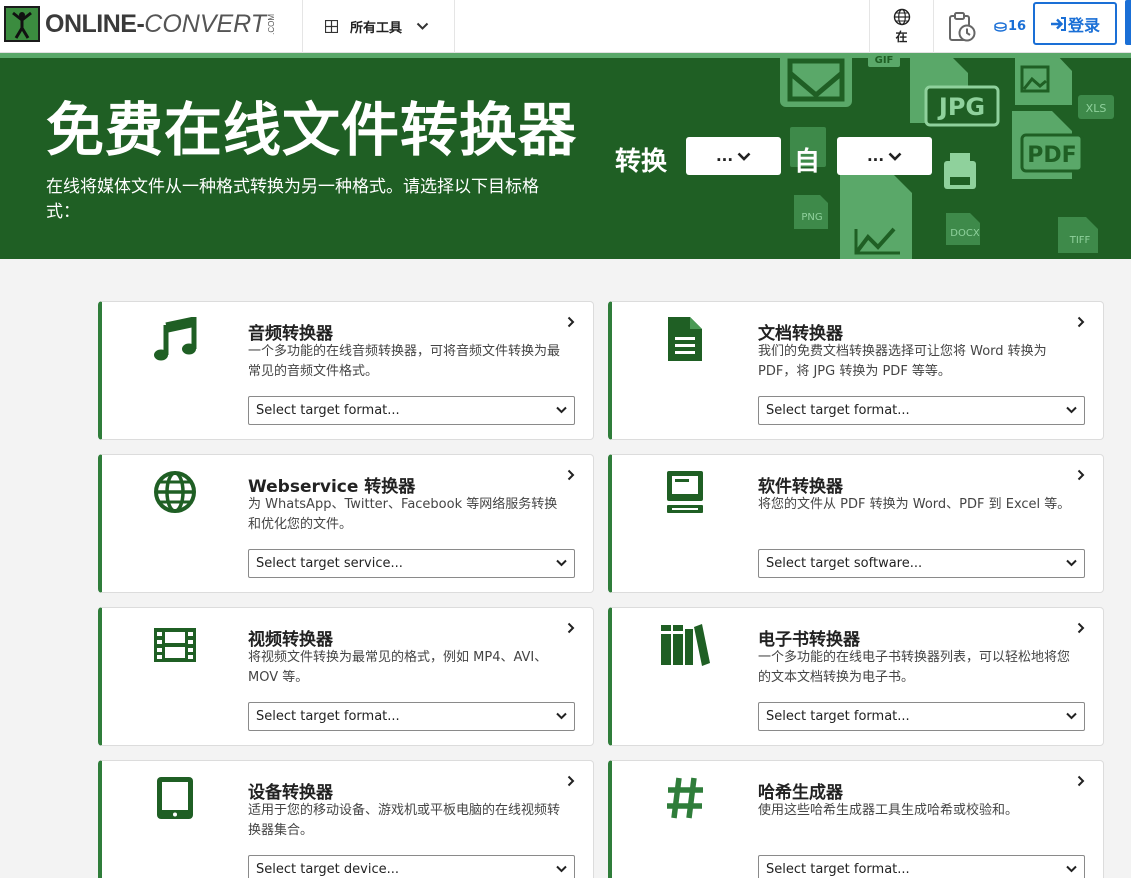 Image resolution: width=1131 pixels, height=878 pixels. What do you see at coordinates (685, 492) in the screenshot?
I see `computer-icon` at bounding box center [685, 492].